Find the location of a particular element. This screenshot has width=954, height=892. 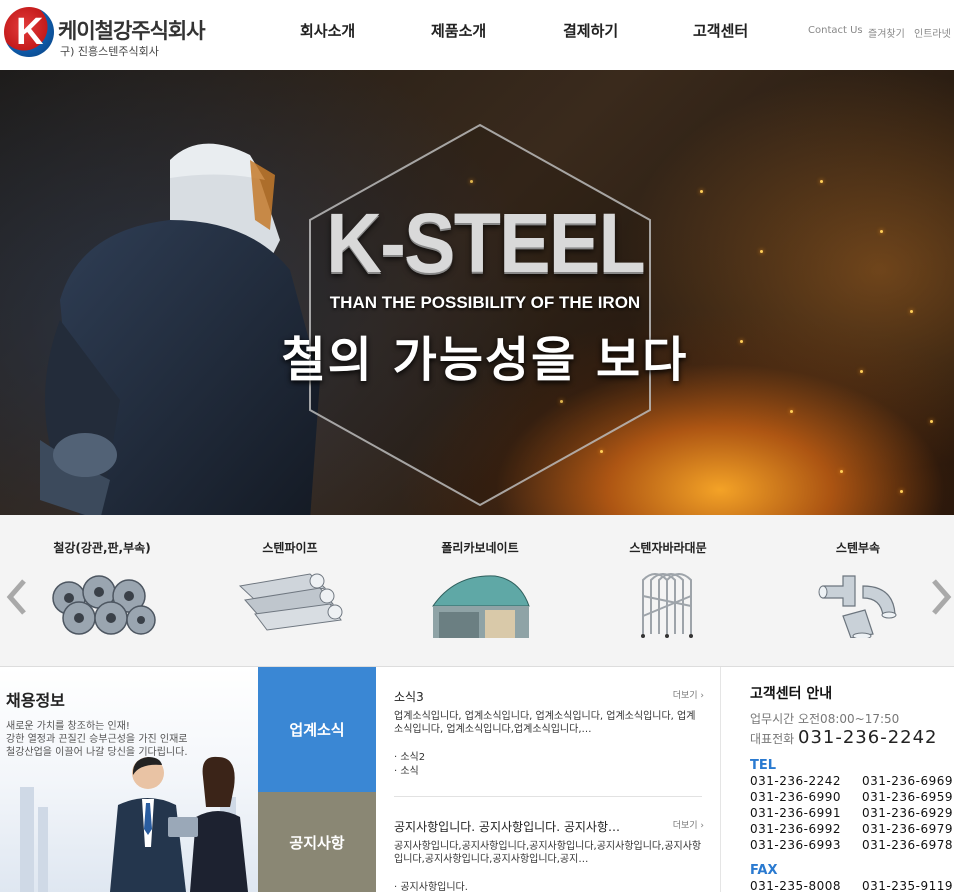

tel-number: 031-236-6991 is located at coordinates (796, 813).